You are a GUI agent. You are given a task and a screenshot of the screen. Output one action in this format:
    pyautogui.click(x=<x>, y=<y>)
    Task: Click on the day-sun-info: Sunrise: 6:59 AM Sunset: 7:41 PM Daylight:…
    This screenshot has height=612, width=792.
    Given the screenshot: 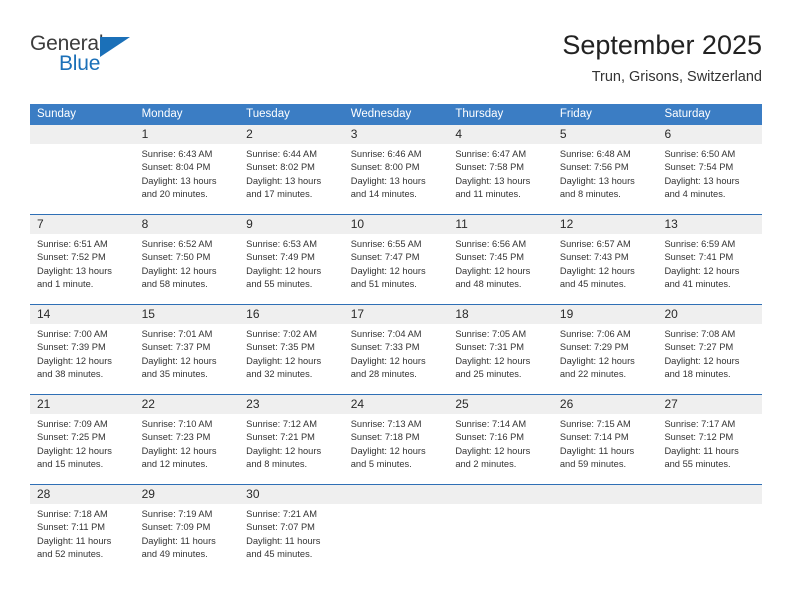 What is the action you would take?
    pyautogui.click(x=709, y=262)
    